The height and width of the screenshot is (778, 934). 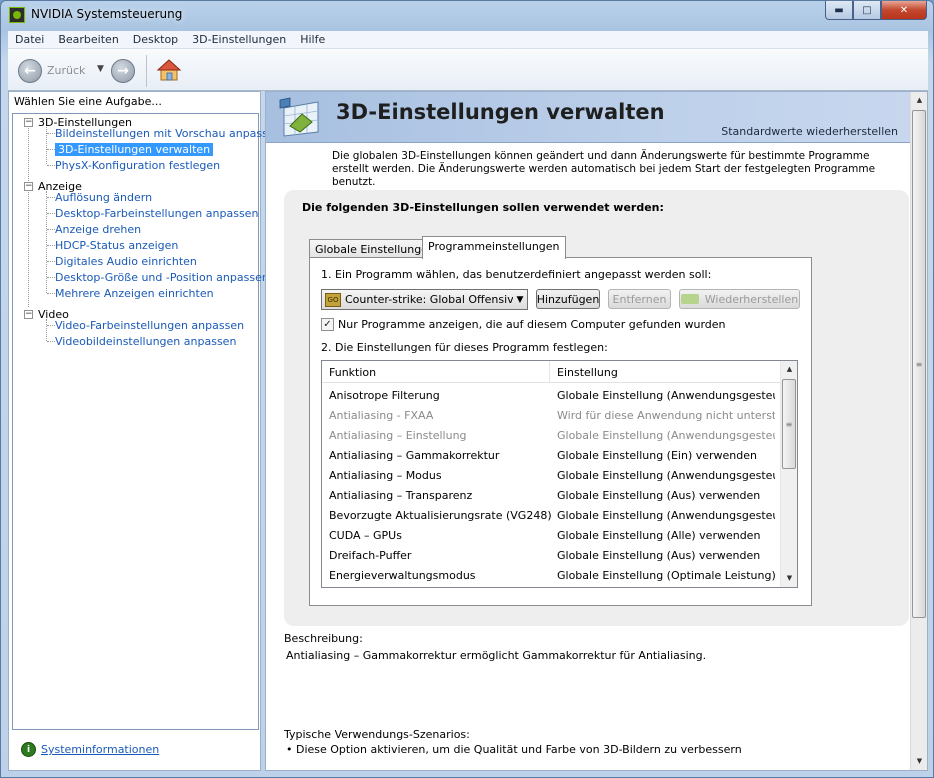 I want to click on tree-item-mehrere-anzeigen: Mehrere Anzeigen einrichten, so click(x=134, y=293).